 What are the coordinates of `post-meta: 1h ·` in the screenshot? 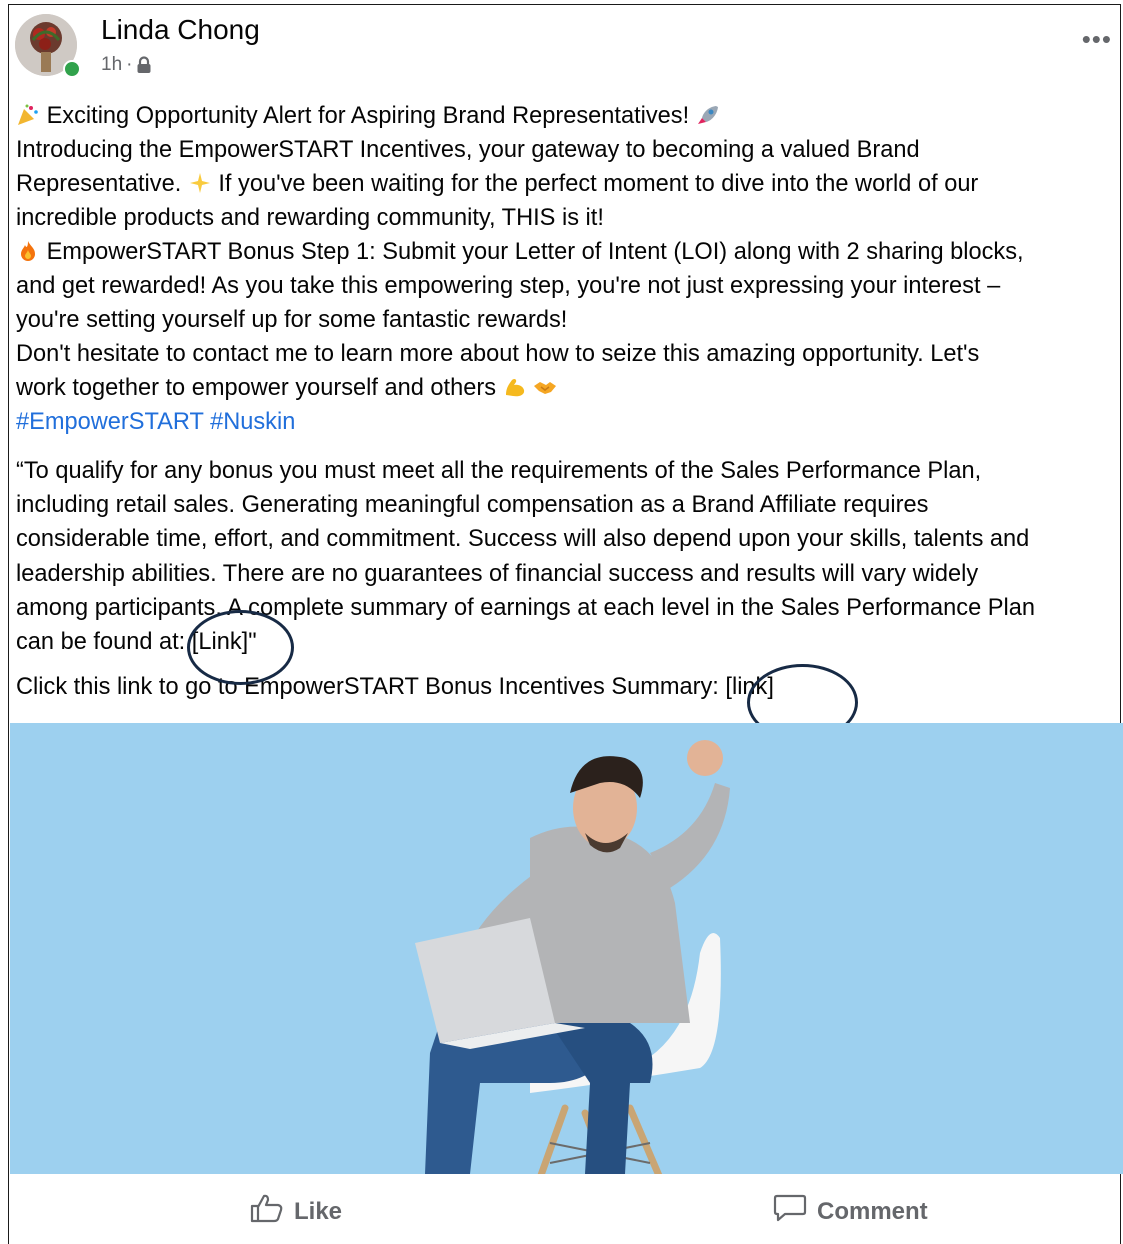 It's located at (126, 65).